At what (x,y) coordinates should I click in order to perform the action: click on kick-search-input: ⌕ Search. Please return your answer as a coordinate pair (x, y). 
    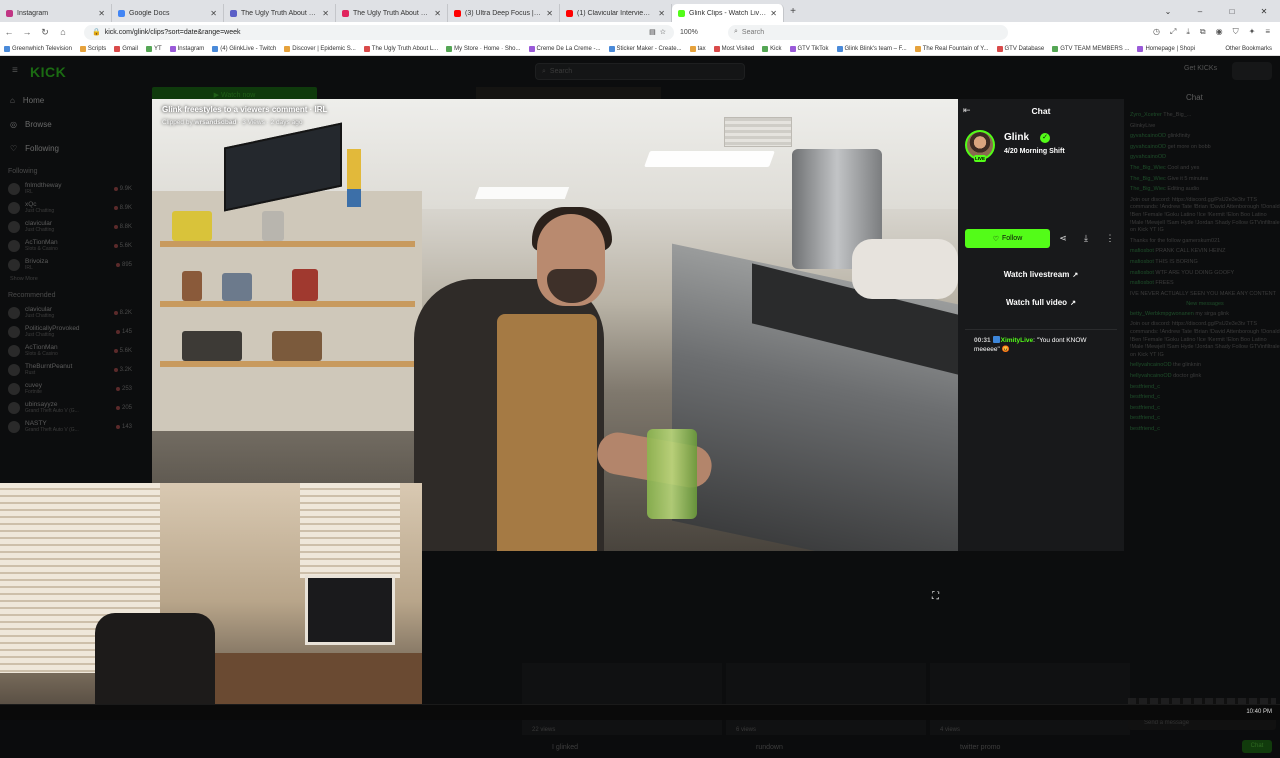
    Looking at the image, I should click on (640, 71).